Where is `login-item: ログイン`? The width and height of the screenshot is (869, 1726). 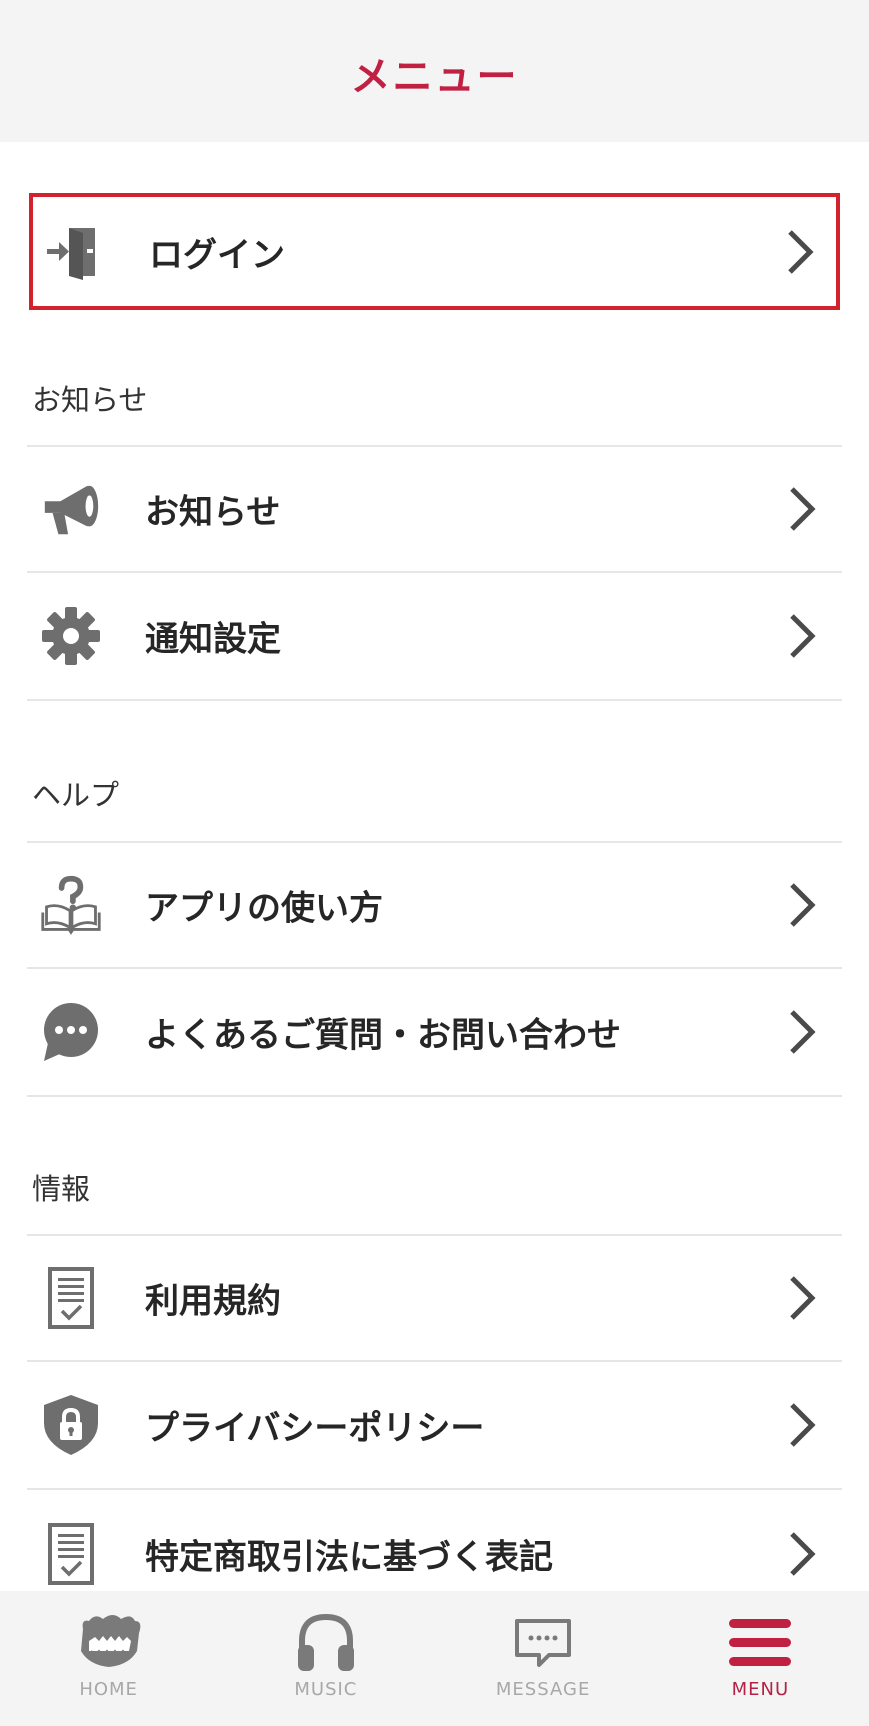 login-item: ログイン is located at coordinates (434, 251).